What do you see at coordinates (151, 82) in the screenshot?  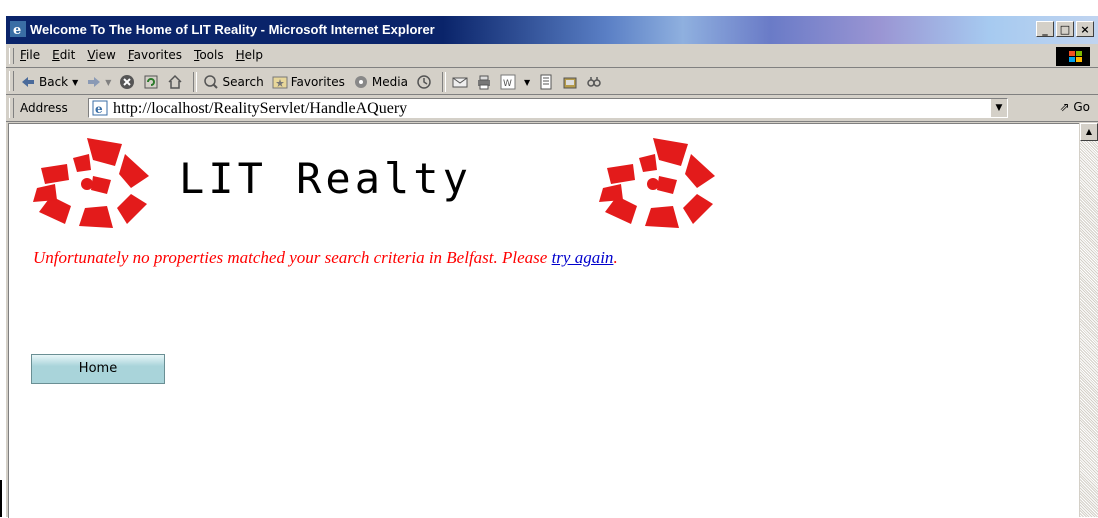 I see `refresh-icon` at bounding box center [151, 82].